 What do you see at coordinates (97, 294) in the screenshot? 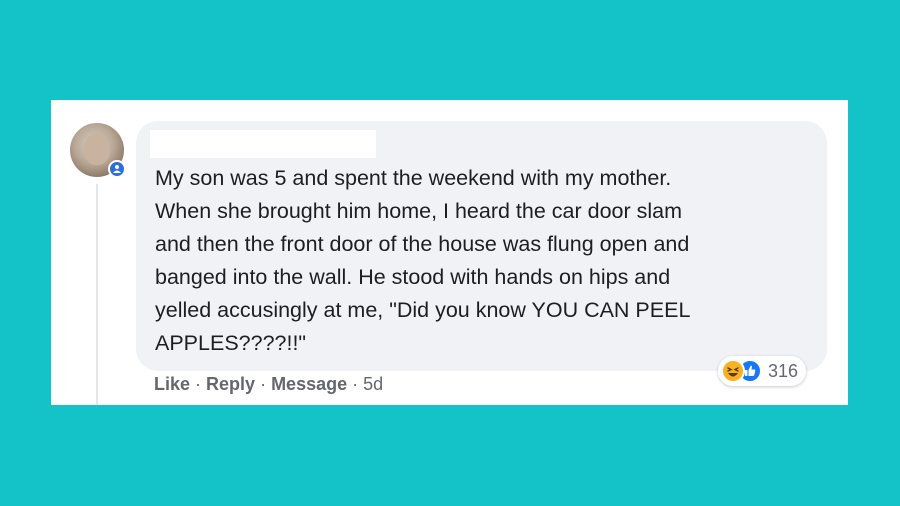
I see `thread-line` at bounding box center [97, 294].